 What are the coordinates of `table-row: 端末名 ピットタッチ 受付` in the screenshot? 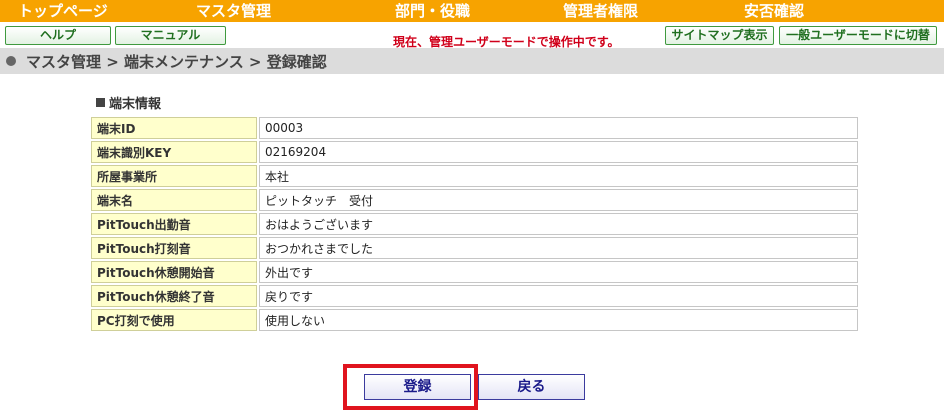 It's located at (474, 200).